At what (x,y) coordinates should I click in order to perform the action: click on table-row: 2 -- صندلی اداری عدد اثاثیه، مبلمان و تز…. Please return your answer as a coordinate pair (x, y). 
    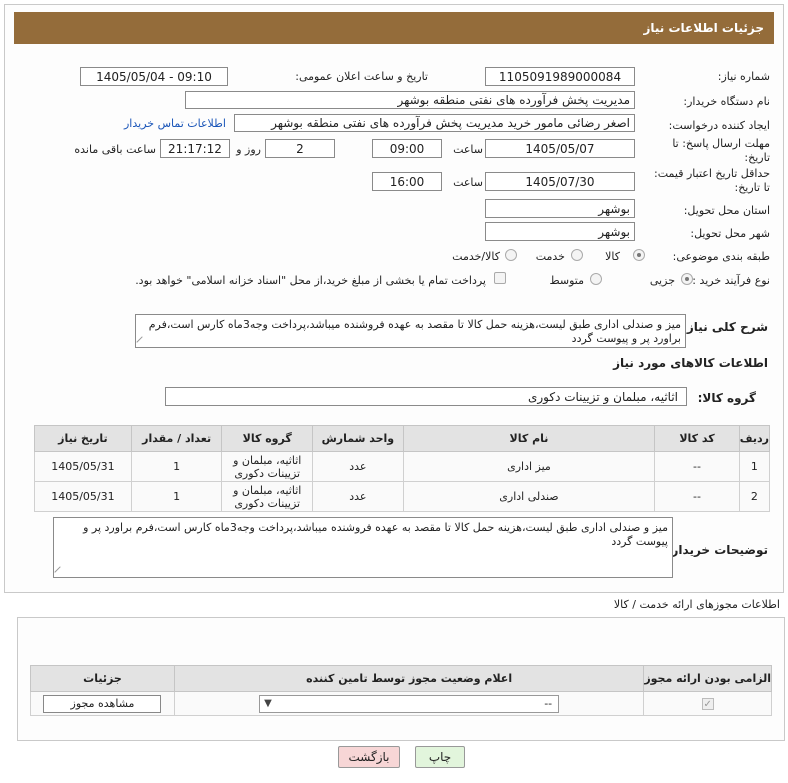
    Looking at the image, I should click on (402, 496).